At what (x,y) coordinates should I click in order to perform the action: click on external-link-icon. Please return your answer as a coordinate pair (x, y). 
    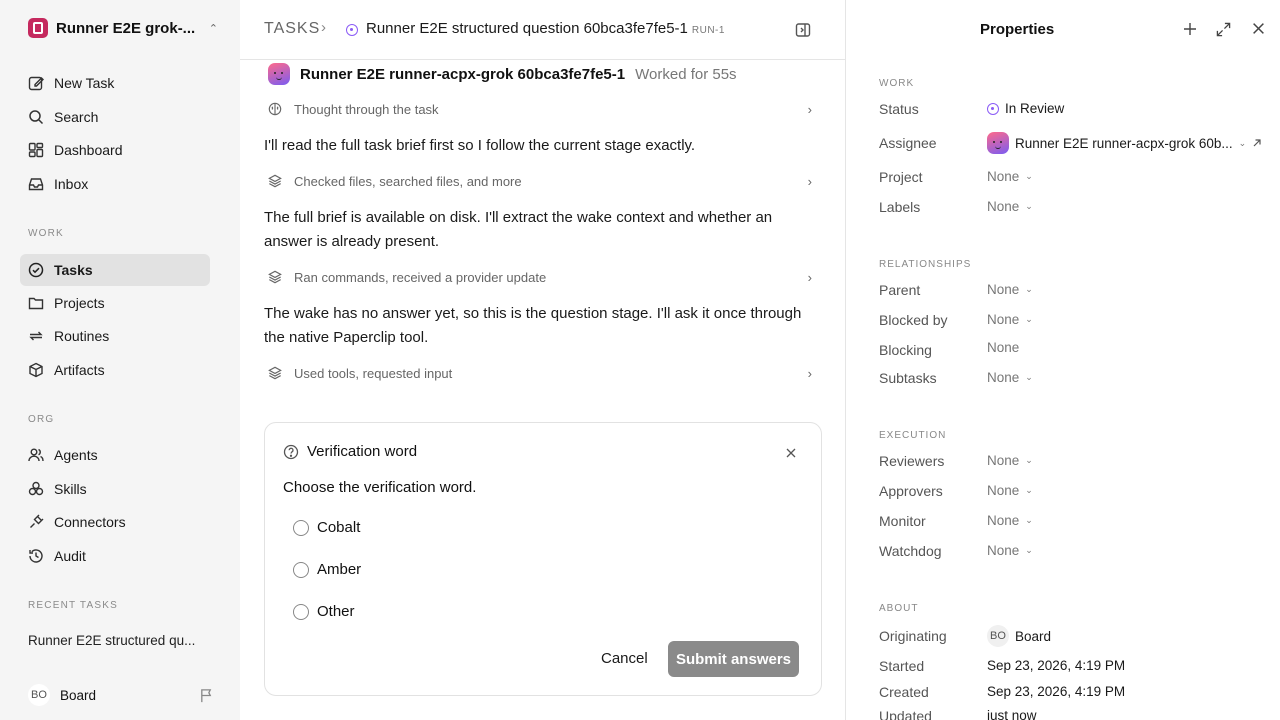
    Looking at the image, I should click on (1257, 143).